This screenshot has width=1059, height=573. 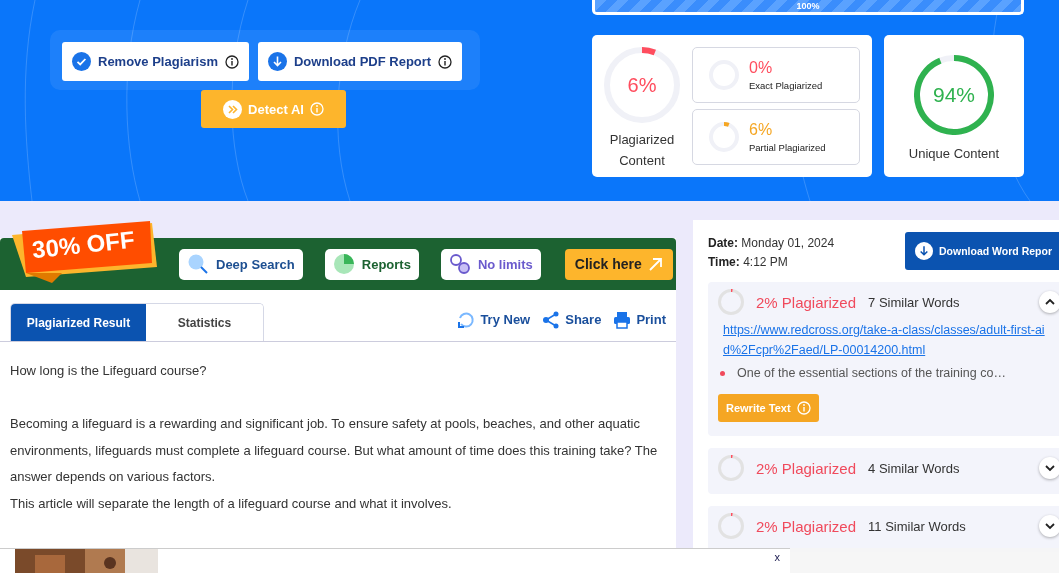 What do you see at coordinates (490, 264) in the screenshot?
I see `feature-button: No limits` at bounding box center [490, 264].